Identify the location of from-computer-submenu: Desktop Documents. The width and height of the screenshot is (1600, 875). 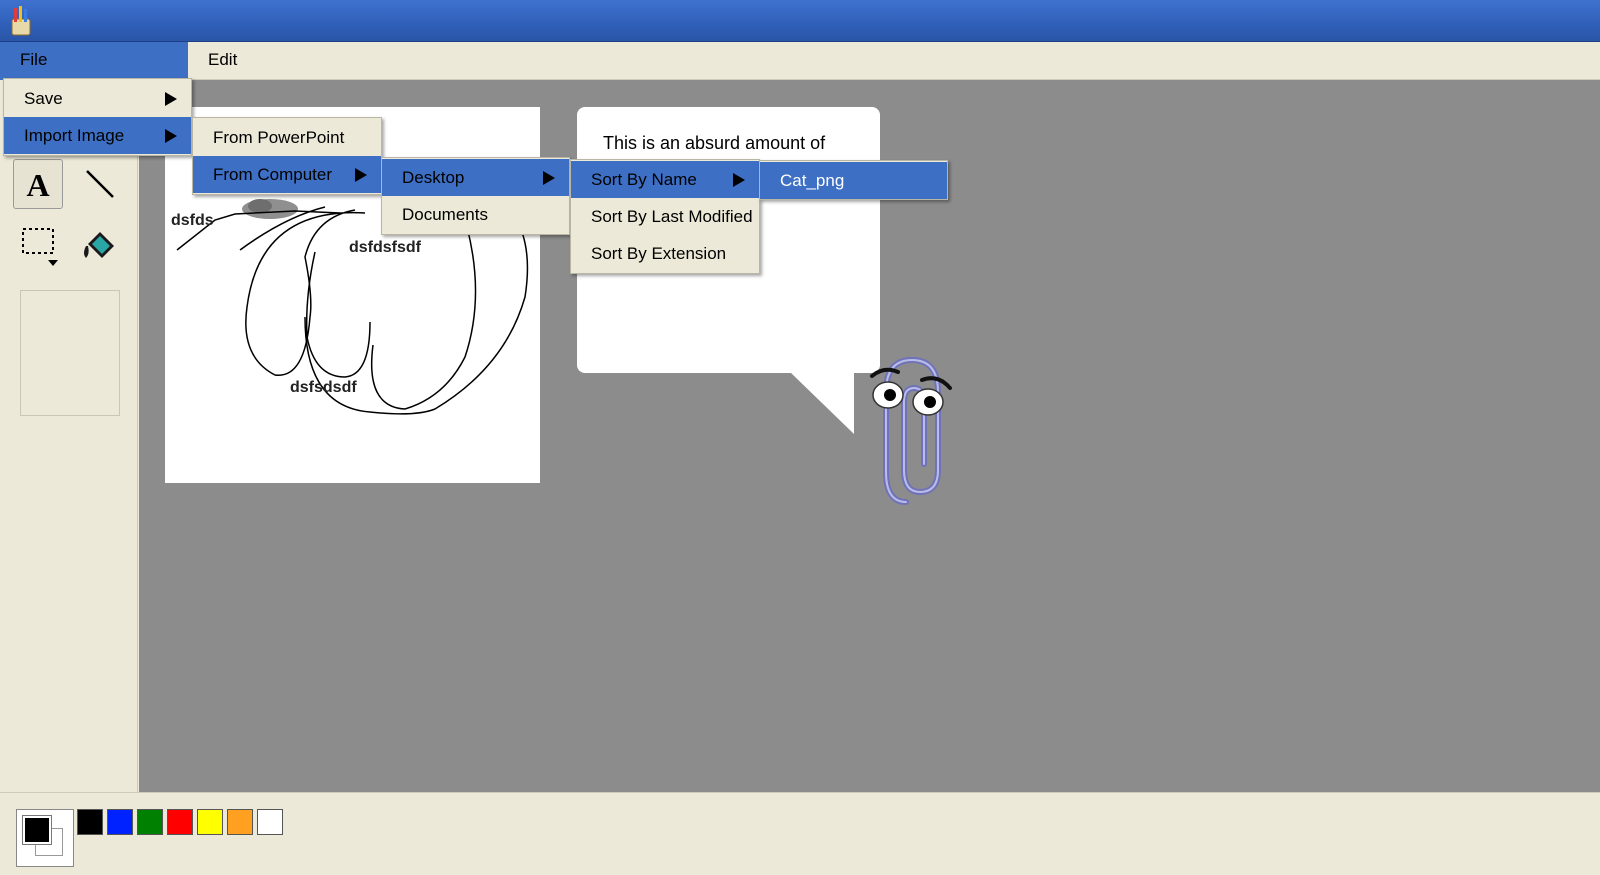
(475, 196).